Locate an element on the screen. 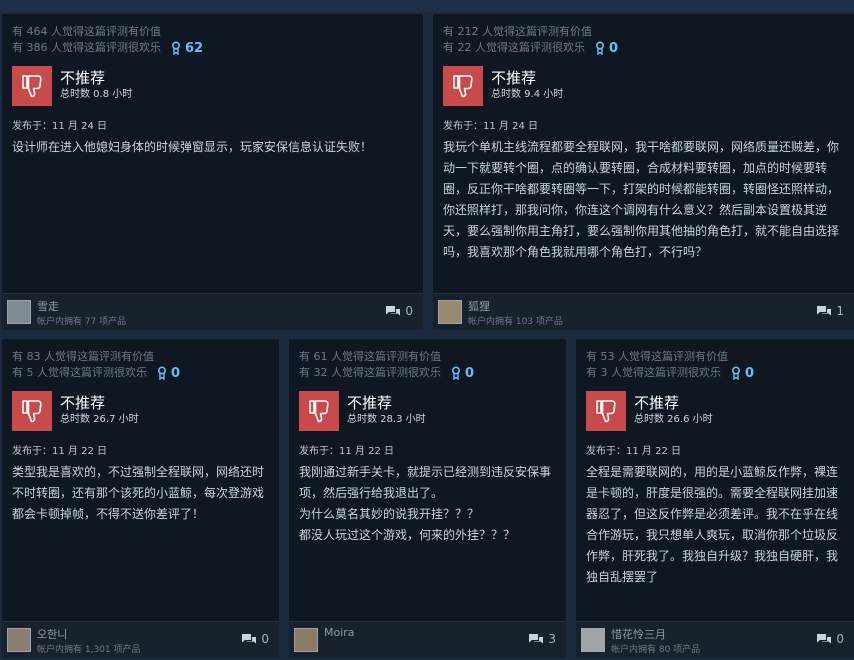 The image size is (854, 660). comment-value: 1 is located at coordinates (840, 311).